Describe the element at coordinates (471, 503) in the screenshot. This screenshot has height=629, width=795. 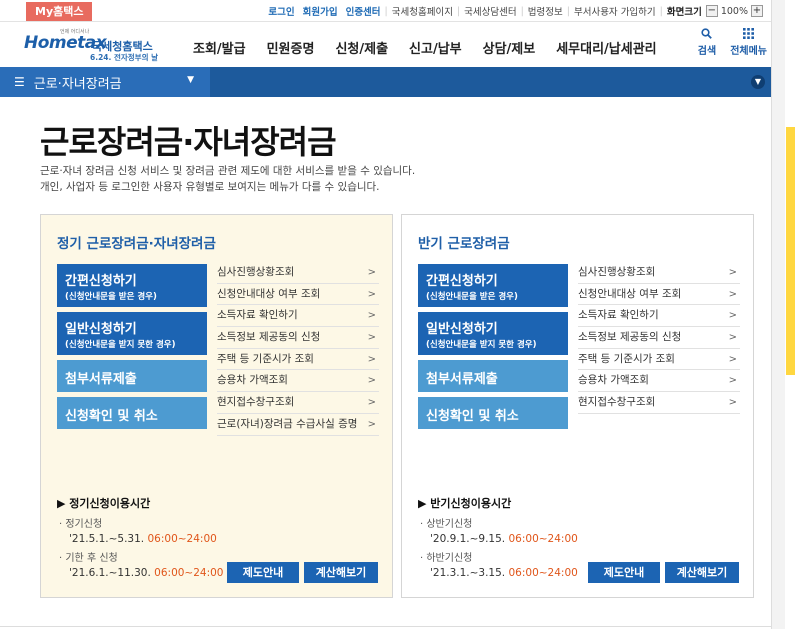
I see `usage-heading-label: 반기신청이용시간` at that location.